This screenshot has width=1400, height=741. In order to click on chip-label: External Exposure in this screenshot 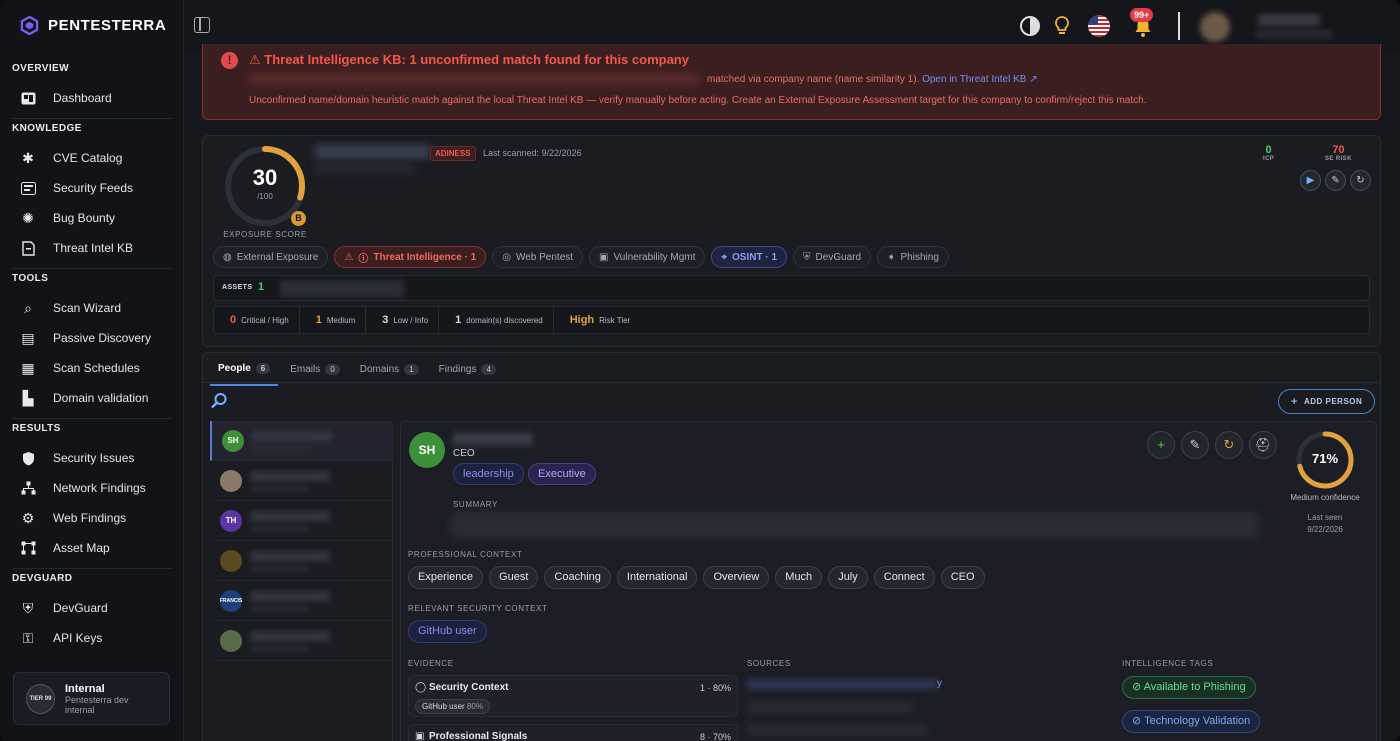, I will do `click(277, 257)`.